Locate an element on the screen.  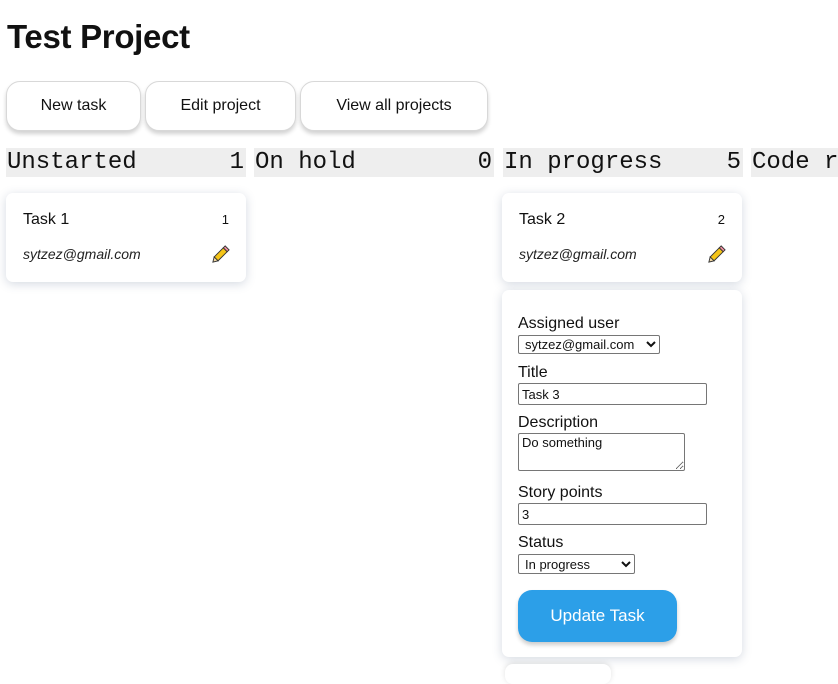
column-name: On hold is located at coordinates (305, 162).